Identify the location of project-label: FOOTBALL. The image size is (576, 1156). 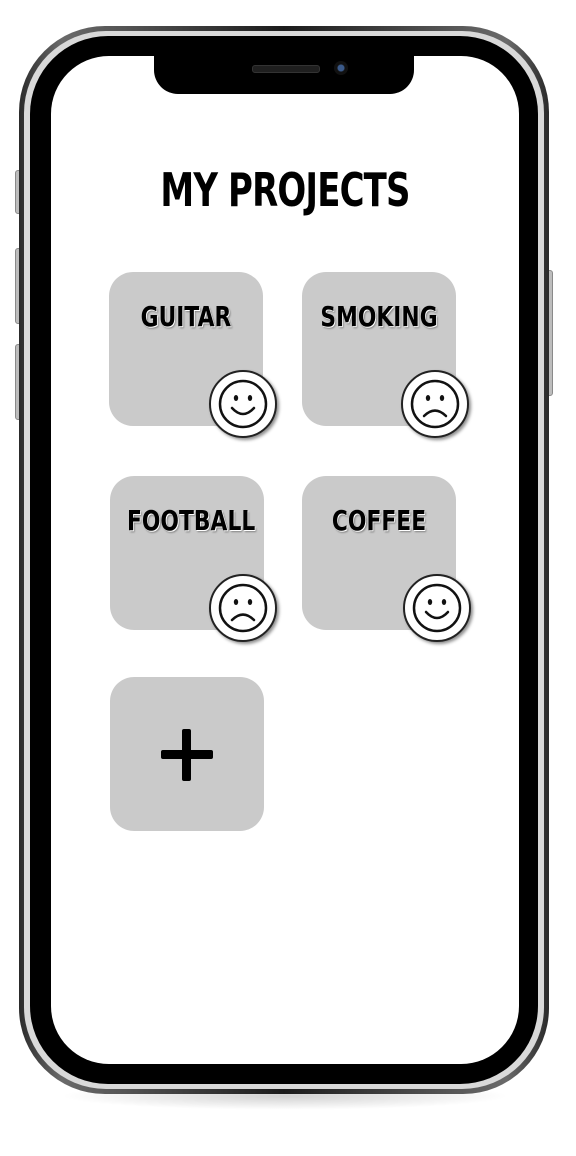
(191, 520).